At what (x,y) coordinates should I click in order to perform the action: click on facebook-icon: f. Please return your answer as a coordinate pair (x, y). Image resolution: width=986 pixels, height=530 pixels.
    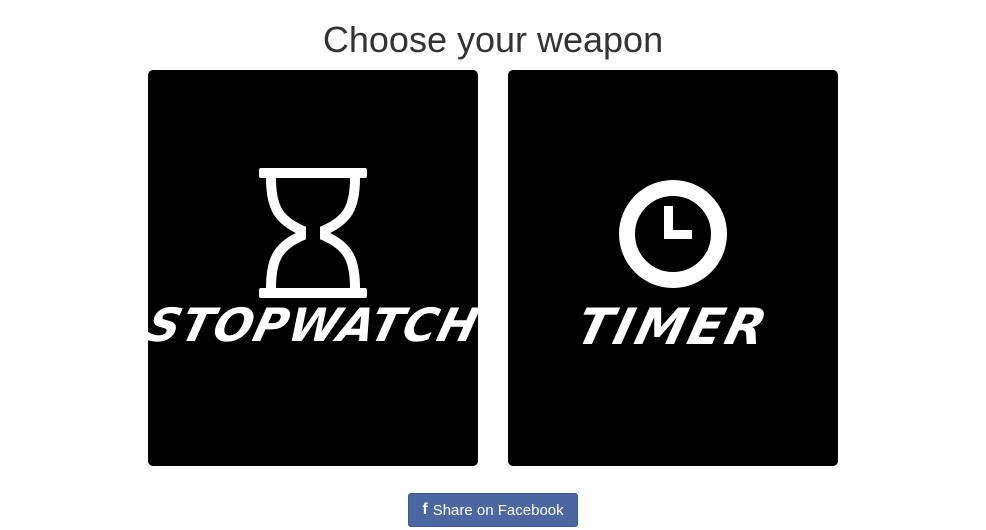
    Looking at the image, I should click on (425, 509).